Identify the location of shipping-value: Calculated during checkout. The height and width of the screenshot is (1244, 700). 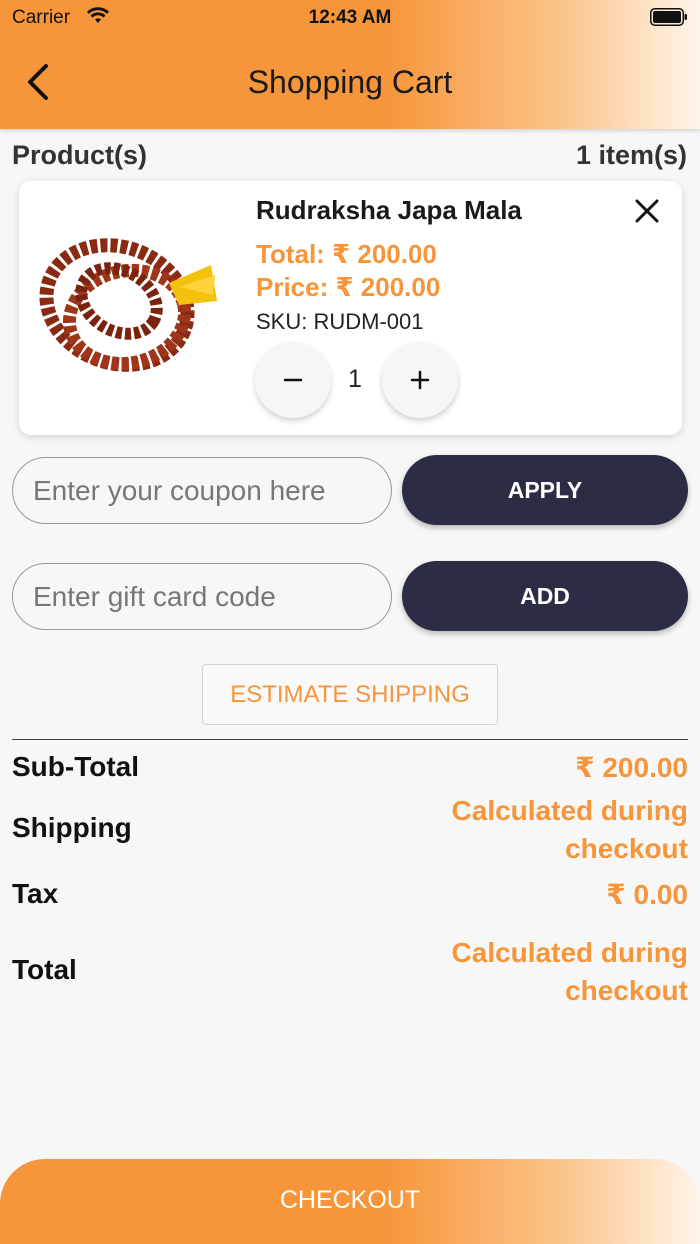
(538, 830).